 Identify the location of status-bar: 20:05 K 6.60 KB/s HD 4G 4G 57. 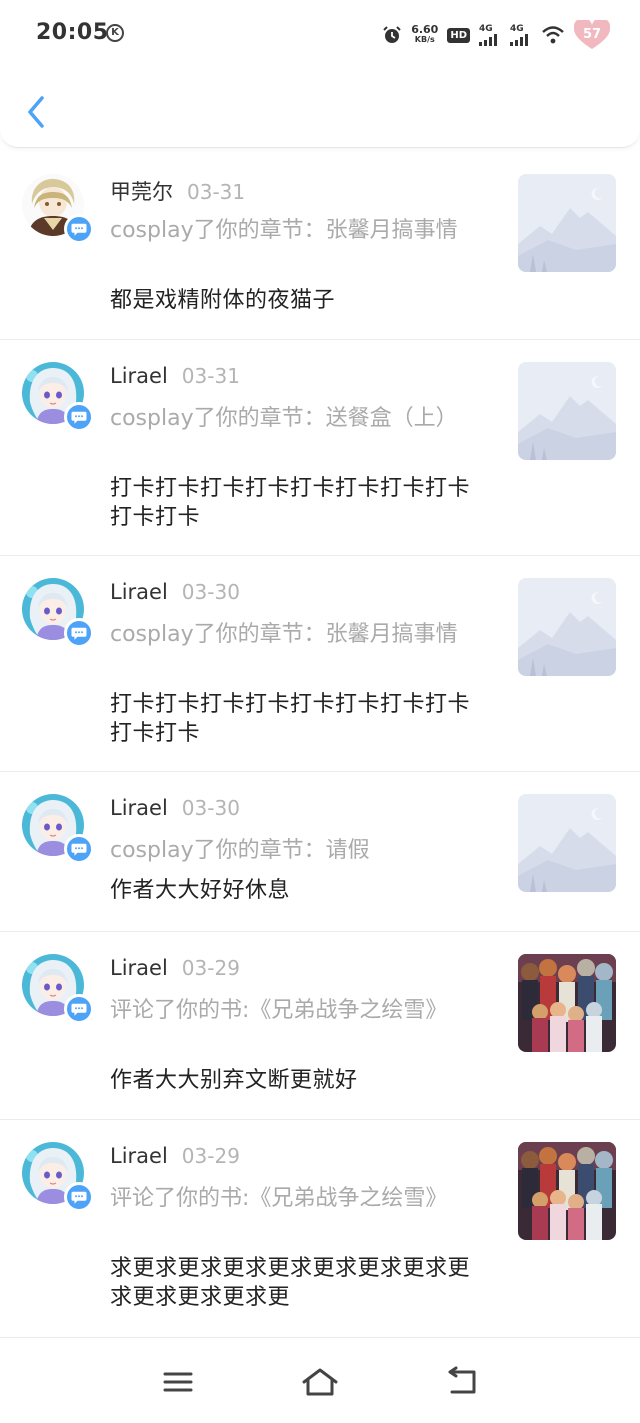
(320, 35).